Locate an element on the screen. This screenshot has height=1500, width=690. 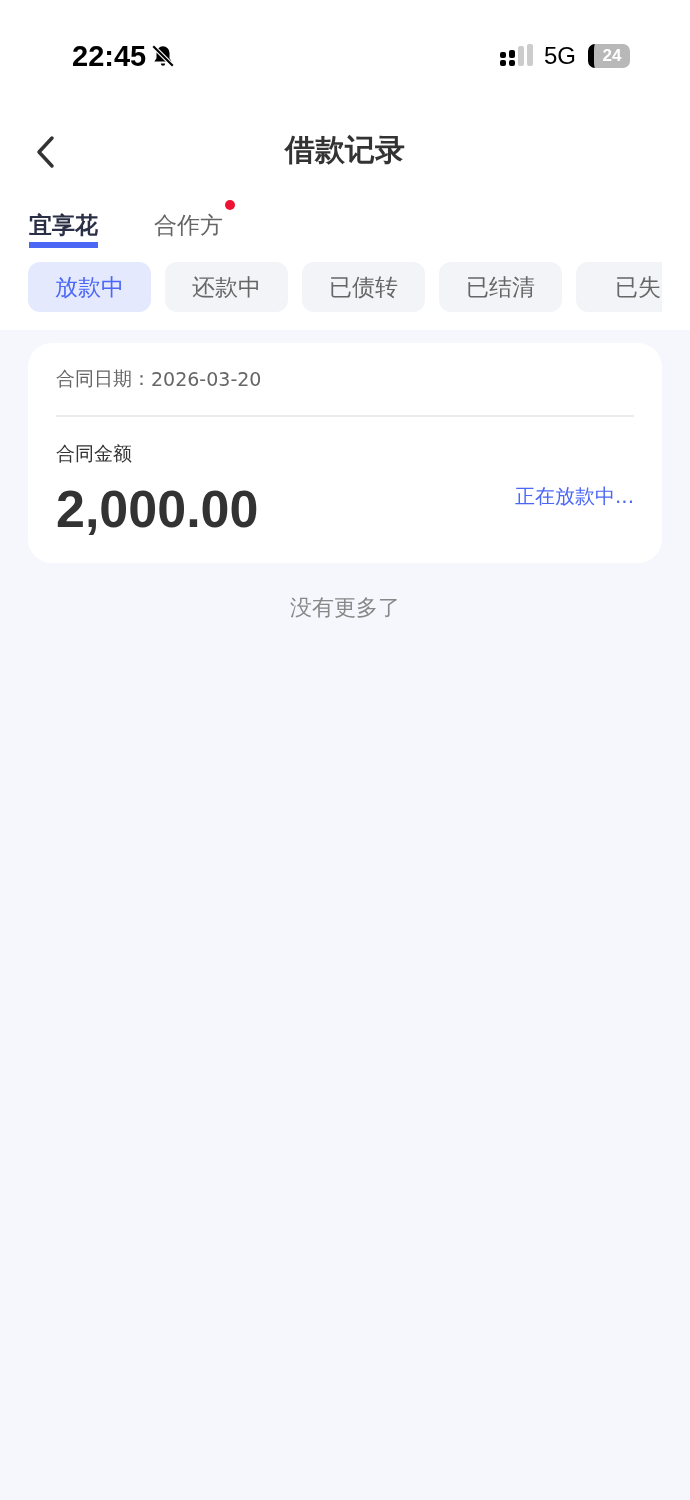
filter-chip: 已失 is located at coordinates (619, 287).